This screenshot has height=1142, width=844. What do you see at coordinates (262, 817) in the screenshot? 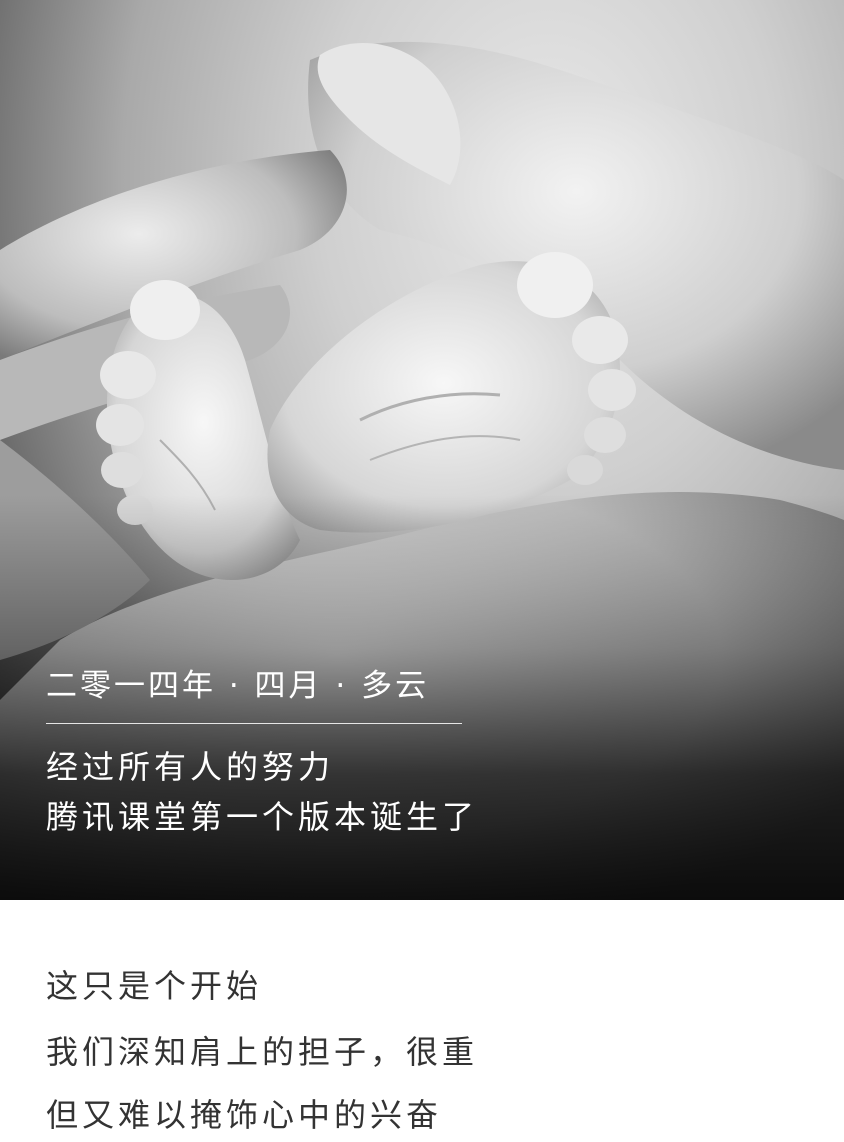
I see `hero-headline-2: 腾讯课堂第一个版本诞生了` at bounding box center [262, 817].